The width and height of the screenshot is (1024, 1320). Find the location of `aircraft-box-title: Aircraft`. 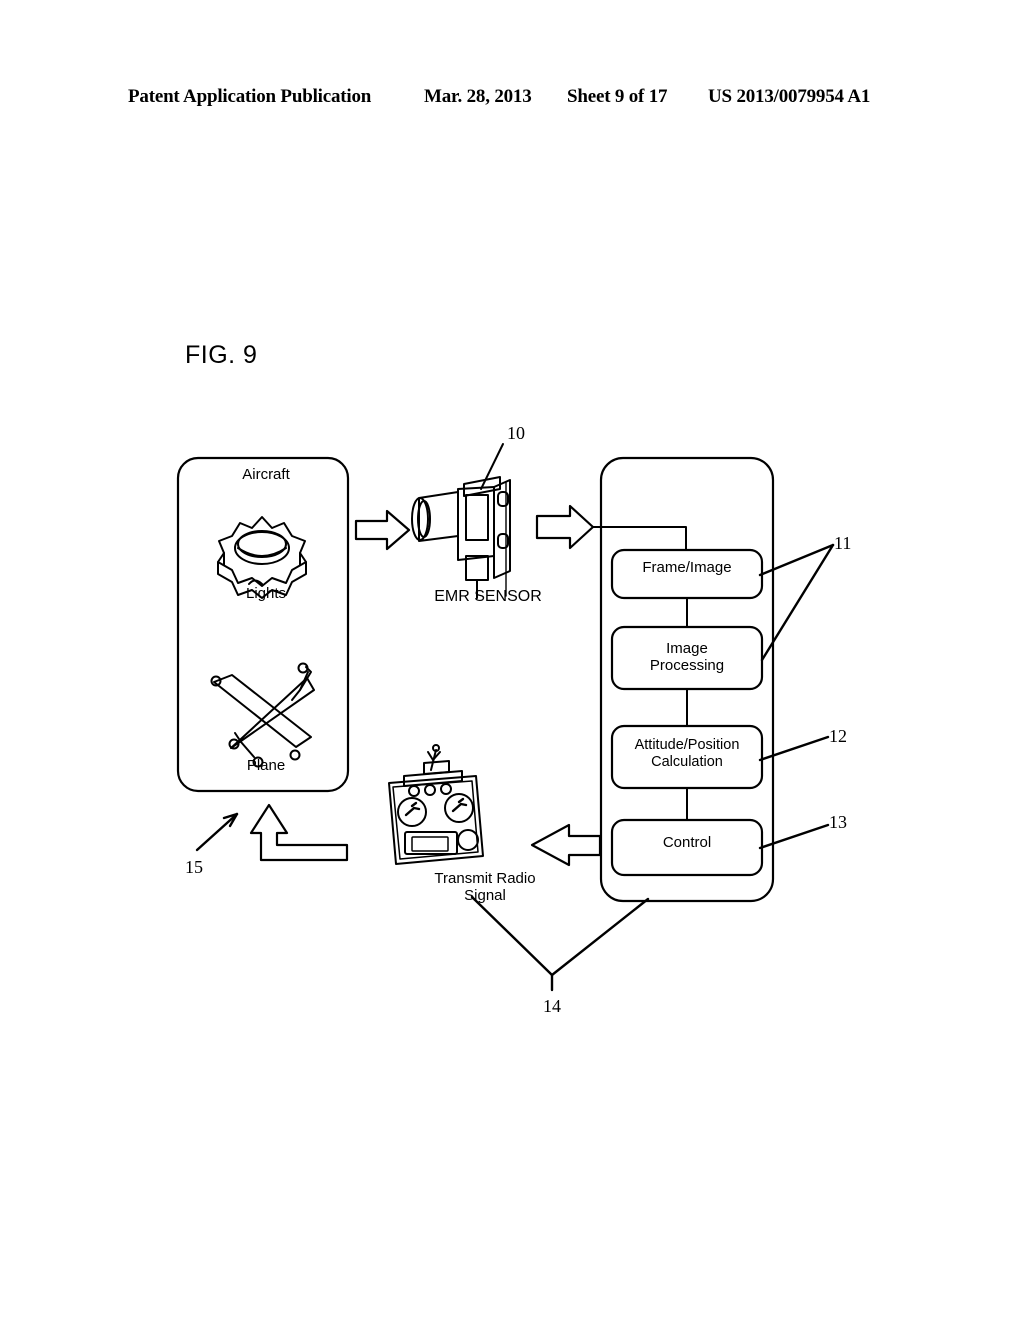

aircraft-box-title: Aircraft is located at coordinates (266, 474).